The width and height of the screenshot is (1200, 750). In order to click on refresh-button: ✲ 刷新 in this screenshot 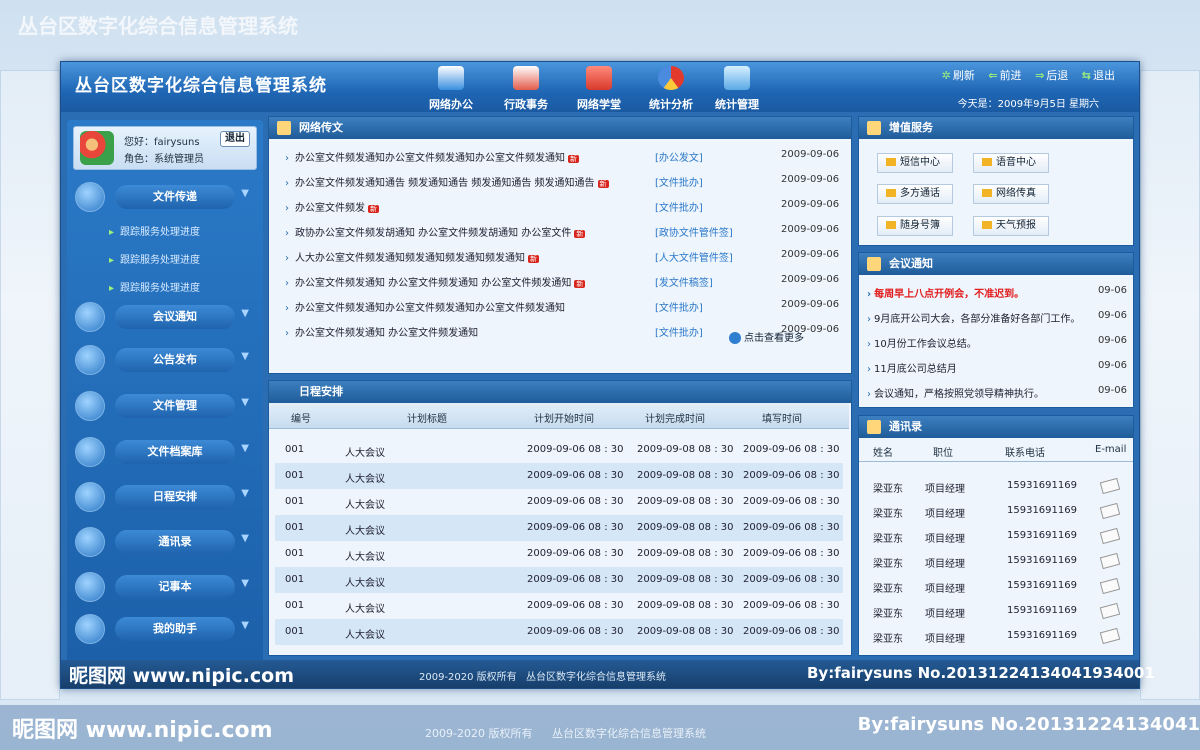, I will do `click(958, 75)`.